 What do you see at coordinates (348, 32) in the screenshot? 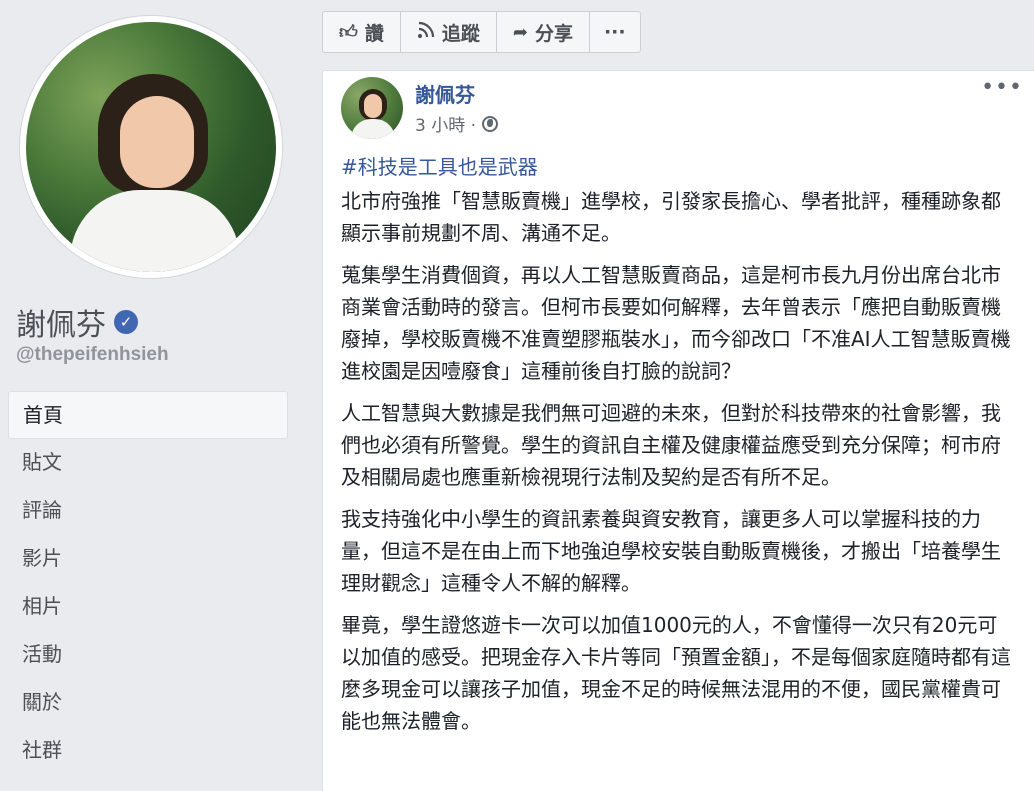
I see `thumbs-up-icon: 👍︎` at bounding box center [348, 32].